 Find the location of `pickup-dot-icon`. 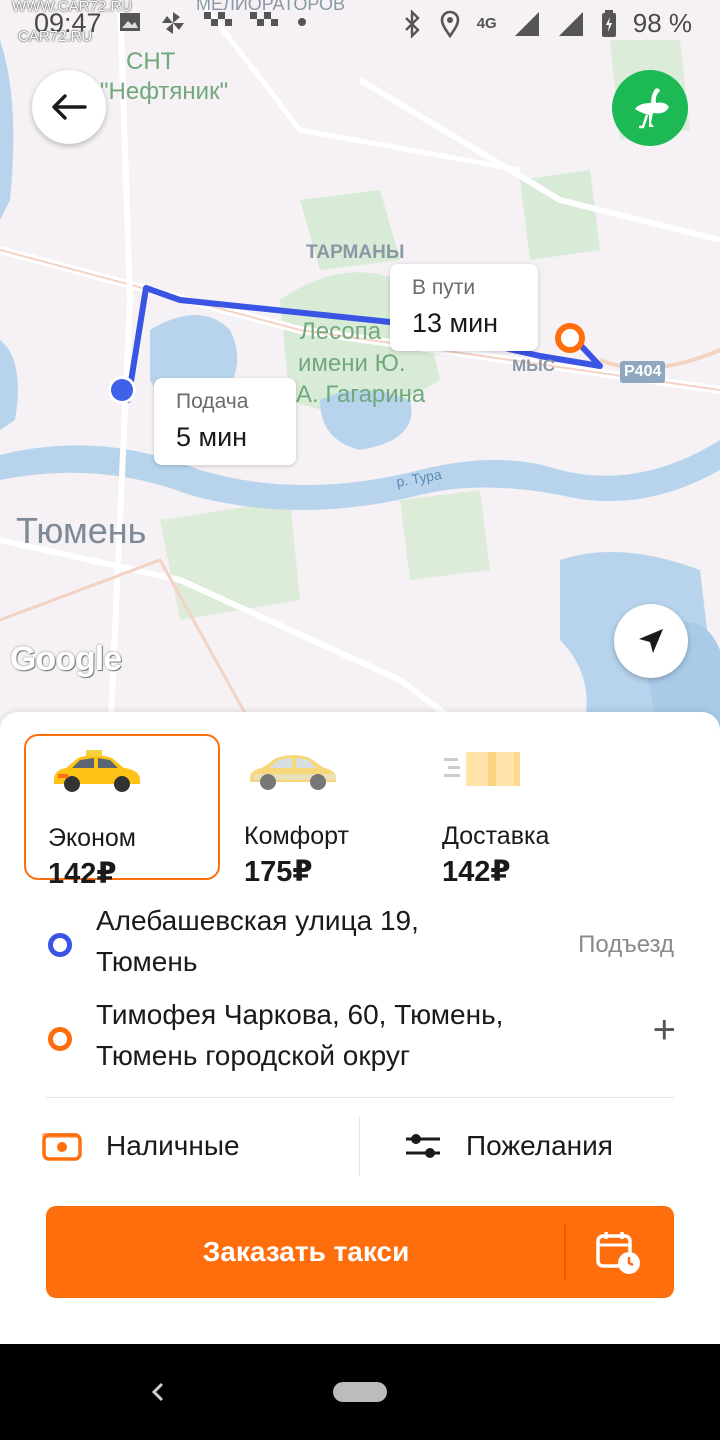

pickup-dot-icon is located at coordinates (60, 945).